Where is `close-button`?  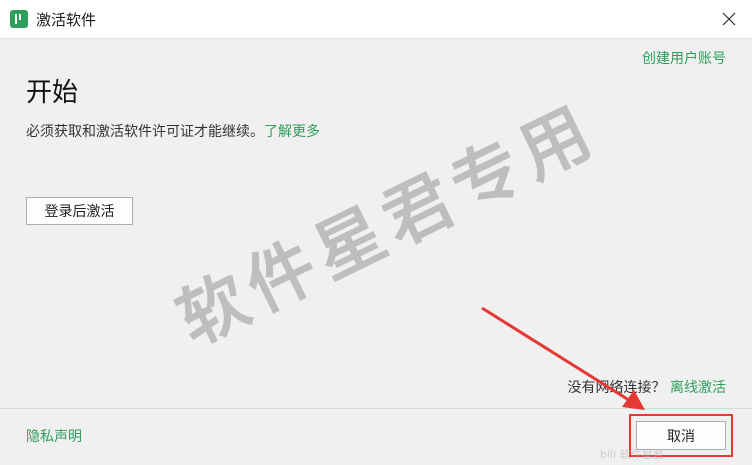
close-button is located at coordinates (729, 19).